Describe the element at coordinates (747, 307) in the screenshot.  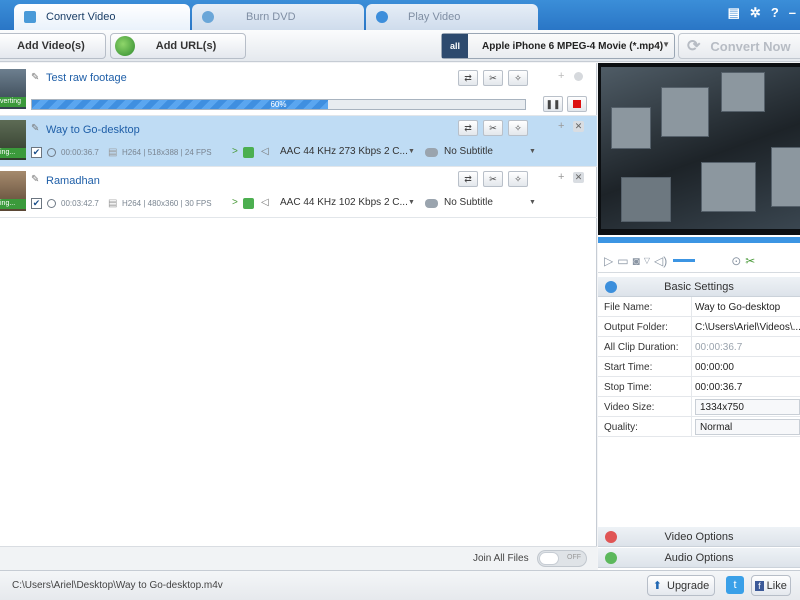
I see `file-name-field: Way to Go-desktop` at that location.